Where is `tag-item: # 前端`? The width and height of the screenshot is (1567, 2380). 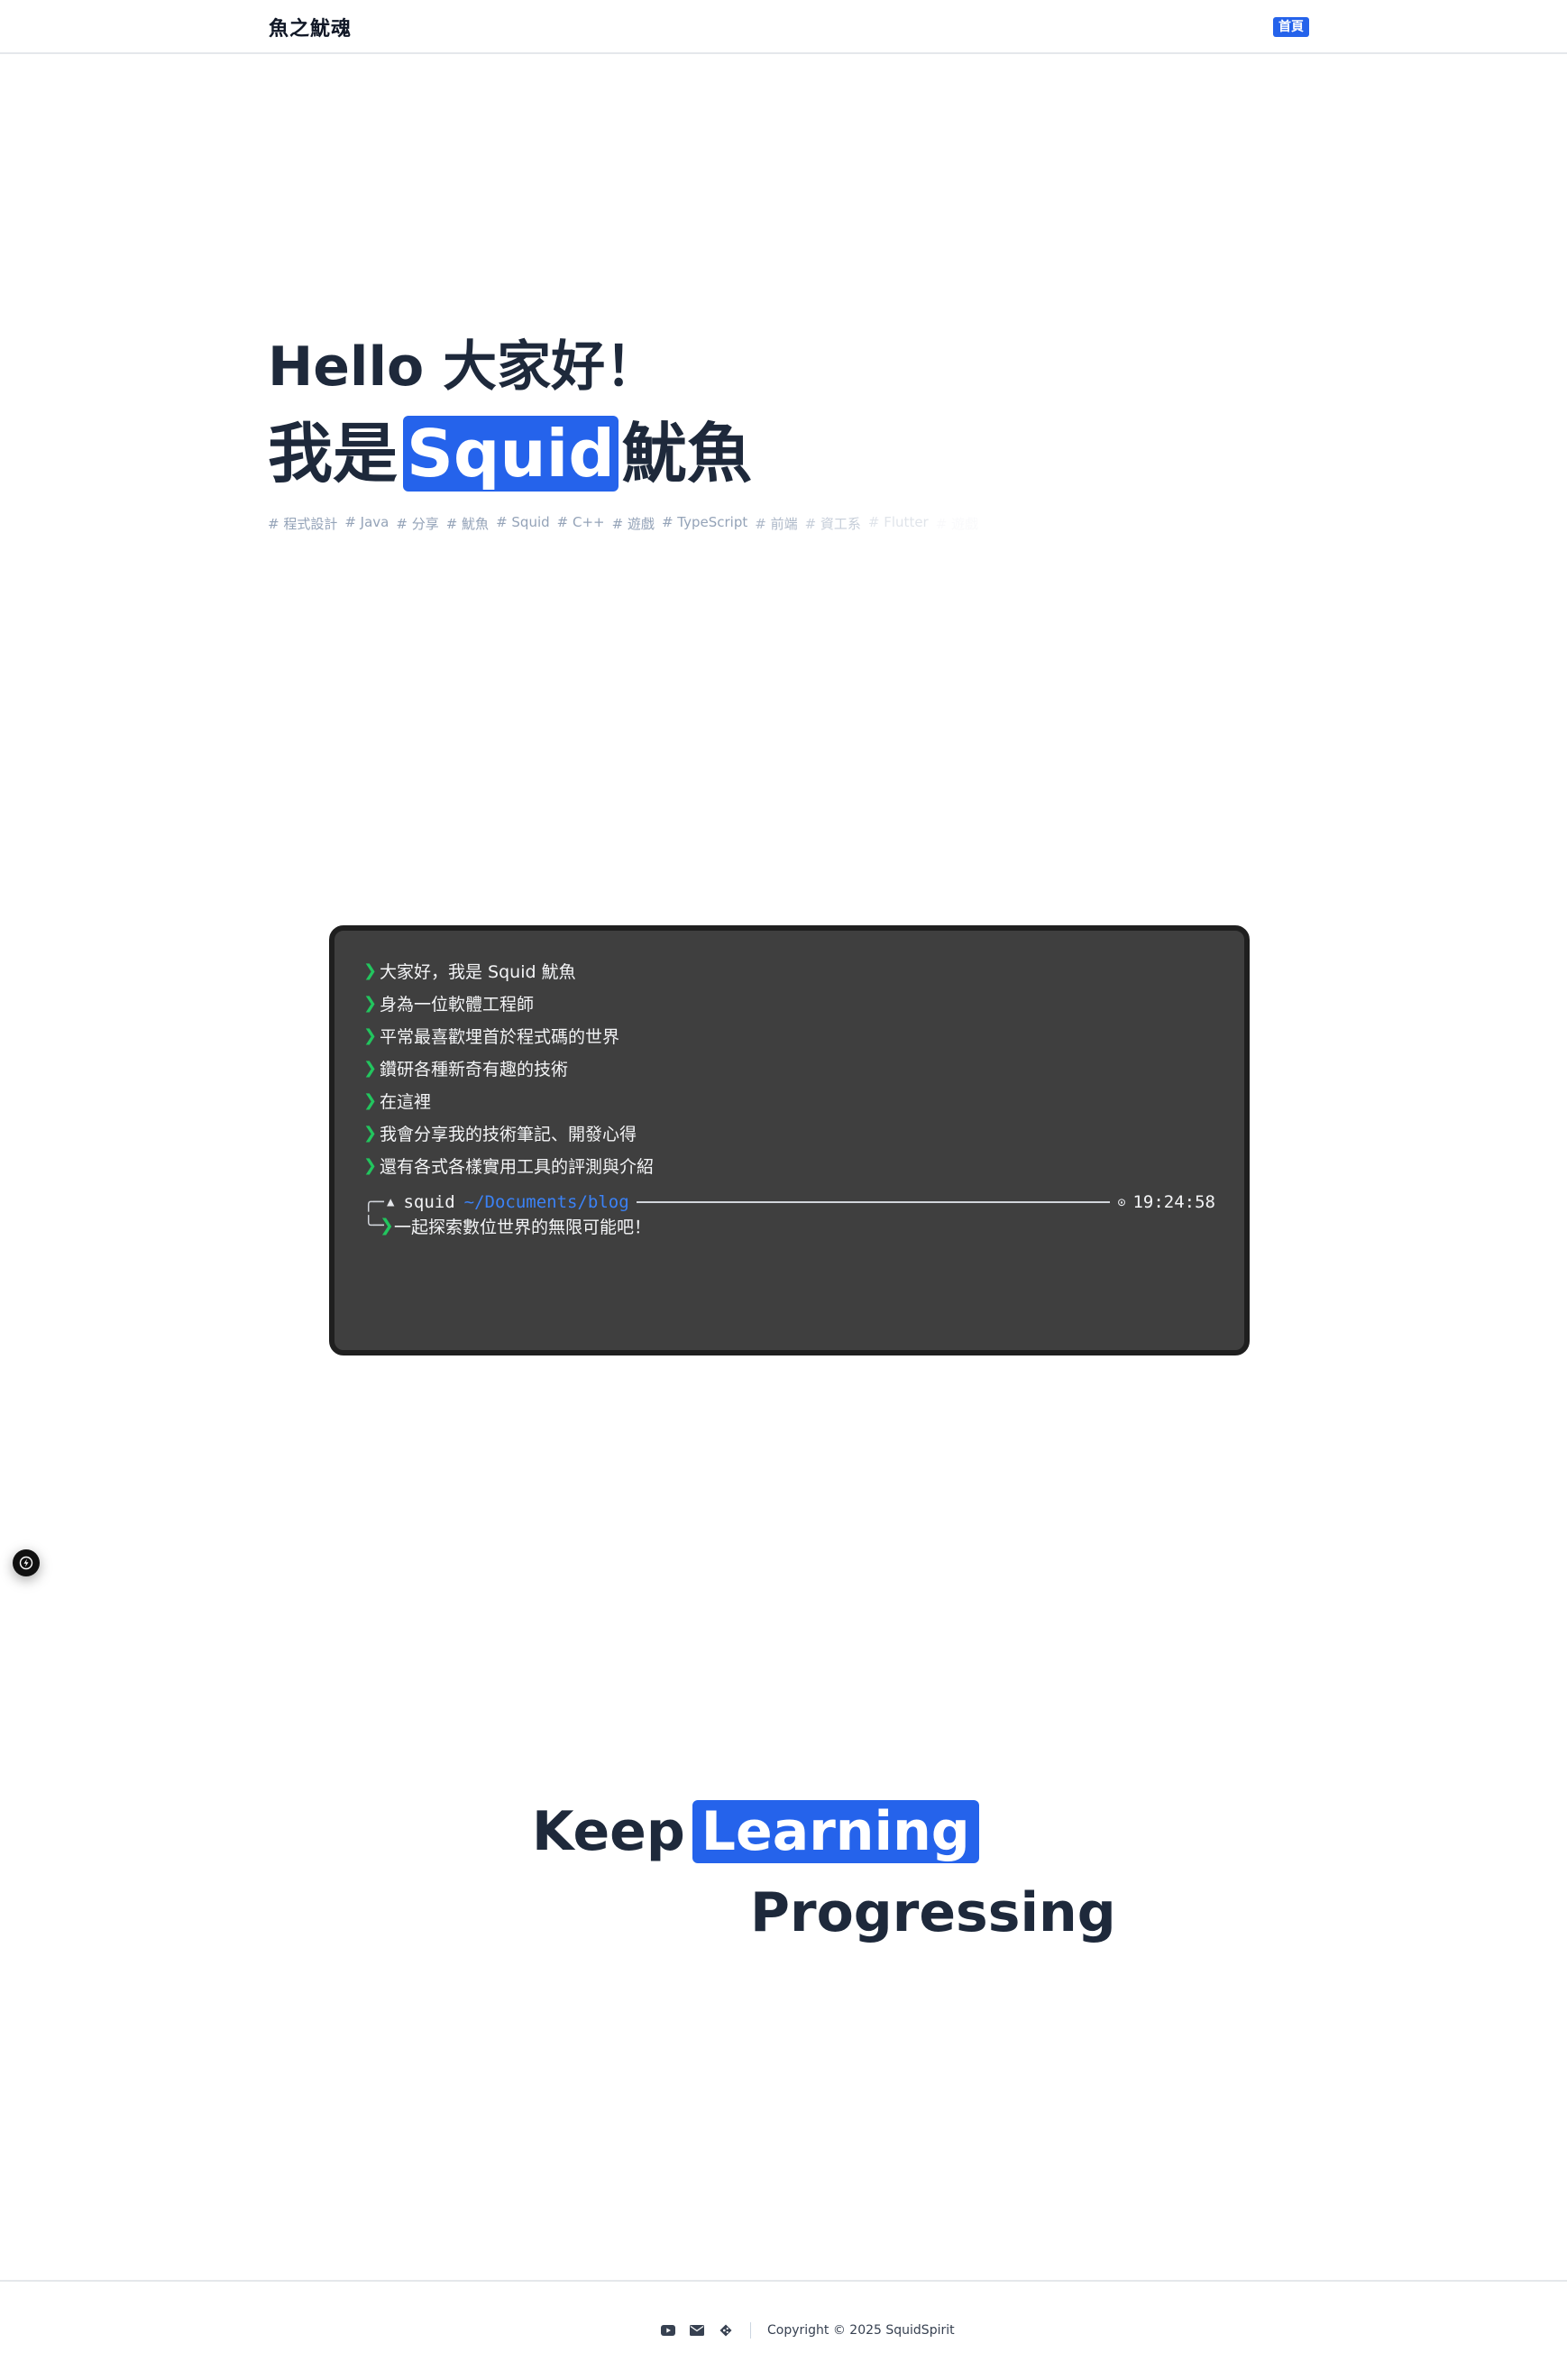 tag-item: # 前端 is located at coordinates (776, 523).